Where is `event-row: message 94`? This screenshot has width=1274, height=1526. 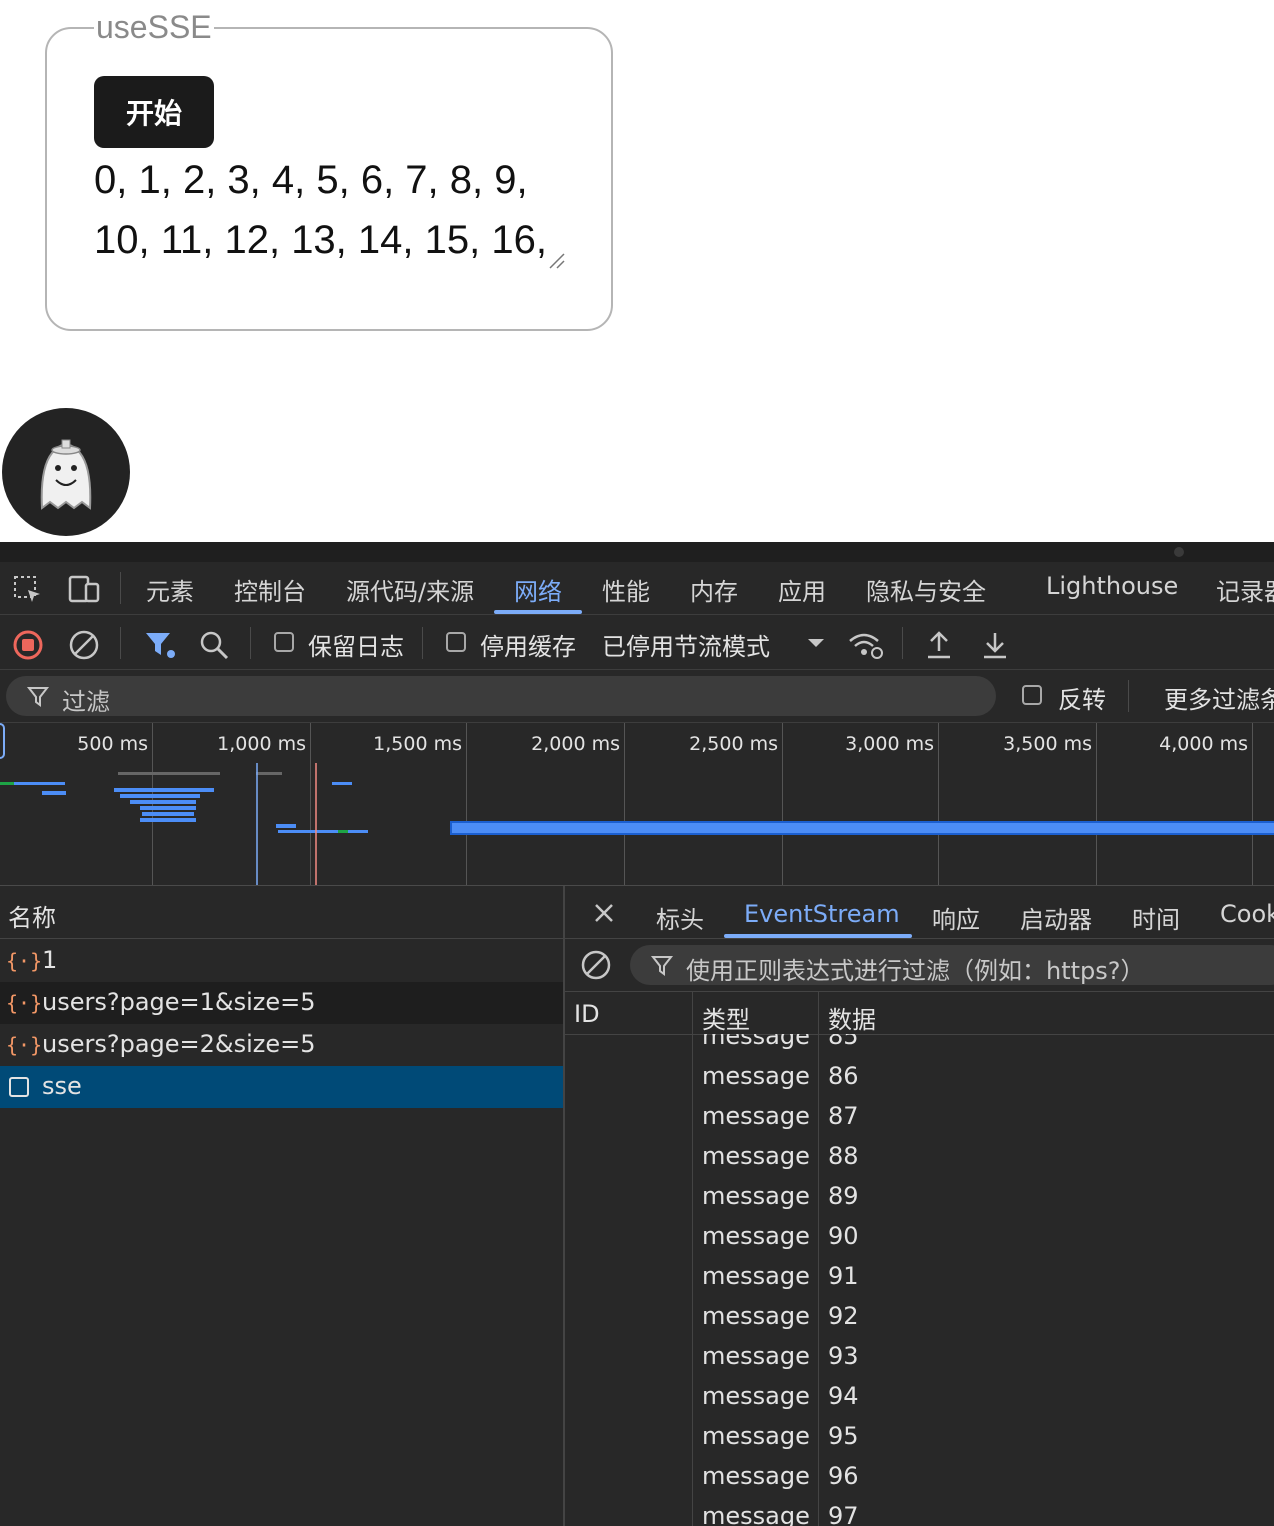 event-row: message 94 is located at coordinates (919, 1396).